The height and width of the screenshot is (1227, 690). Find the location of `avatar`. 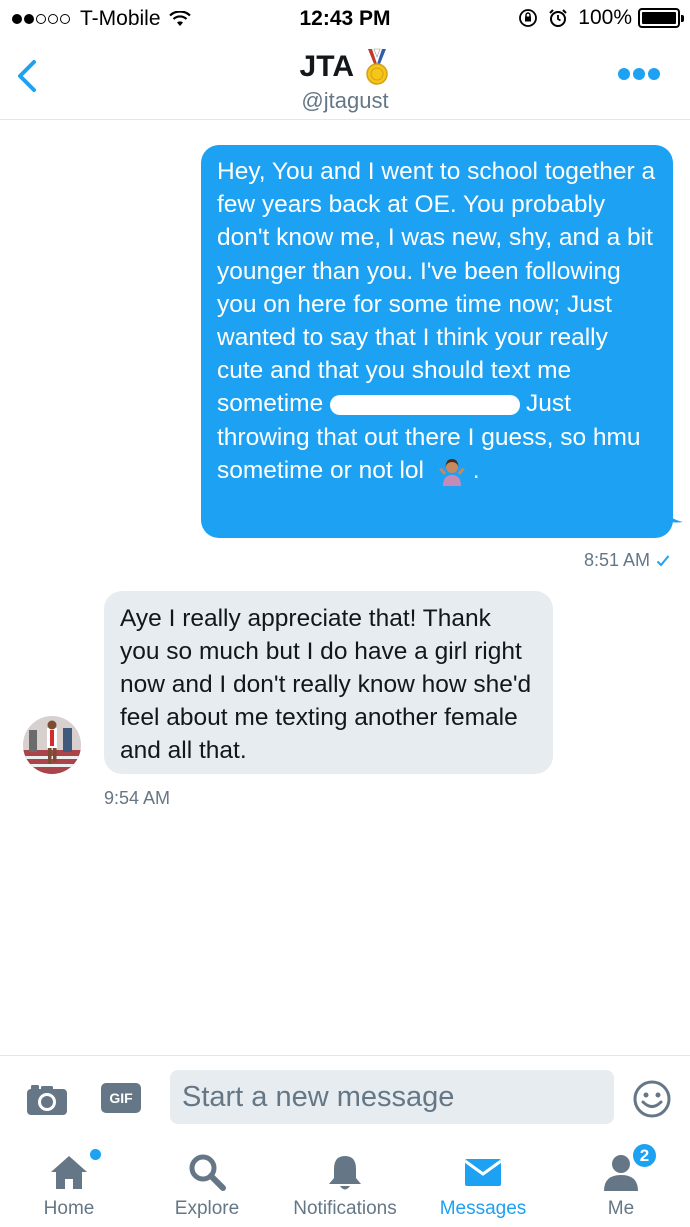

avatar is located at coordinates (52, 745).